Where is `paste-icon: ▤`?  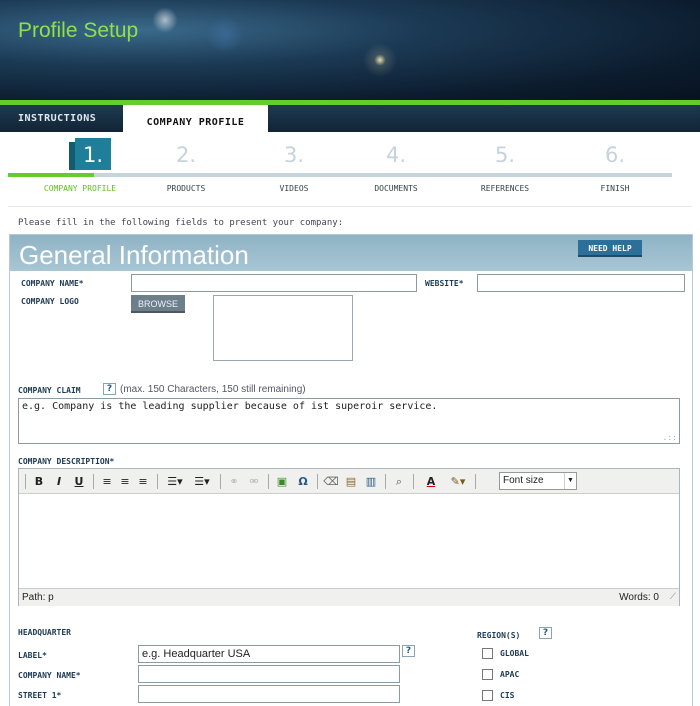 paste-icon: ▤ is located at coordinates (351, 481).